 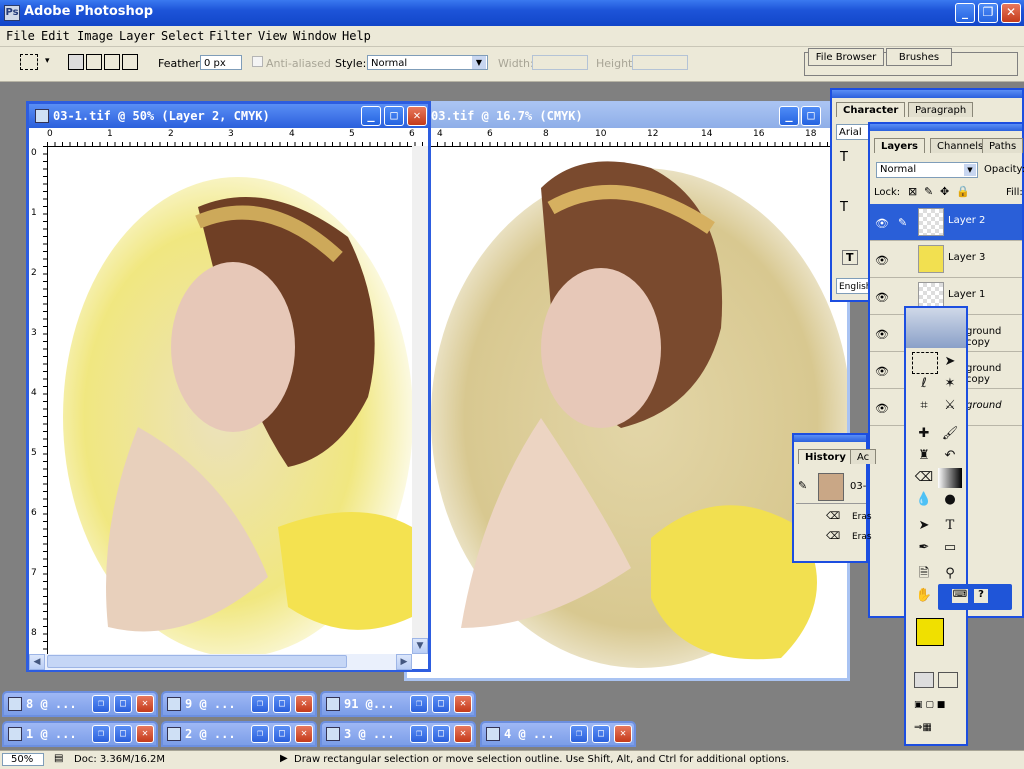 What do you see at coordinates (863, 456) in the screenshot?
I see `tab-actions: Ac` at bounding box center [863, 456].